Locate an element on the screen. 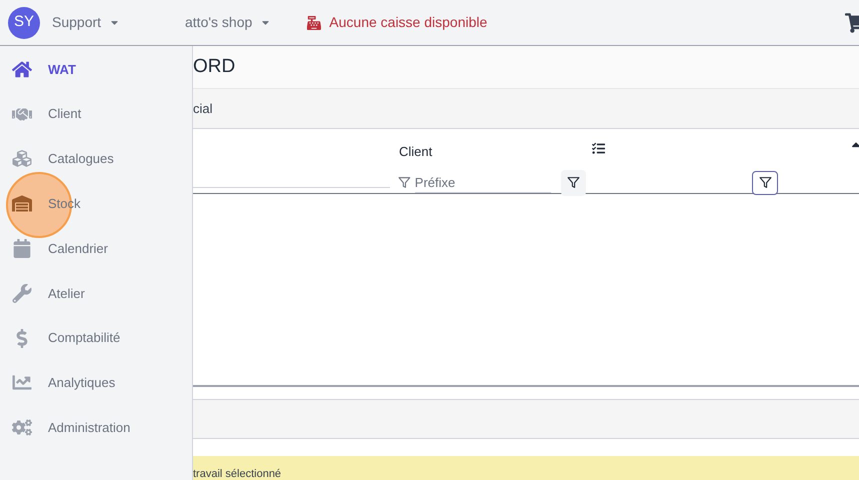 The image size is (859, 480). sidebar-item: Atelier is located at coordinates (96, 293).